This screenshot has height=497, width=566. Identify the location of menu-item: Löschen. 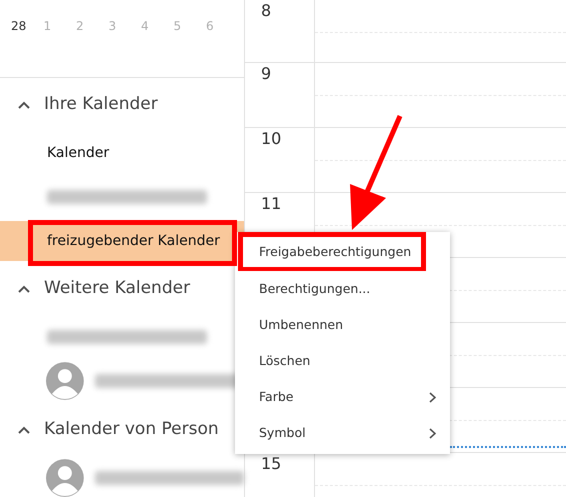
(342, 361).